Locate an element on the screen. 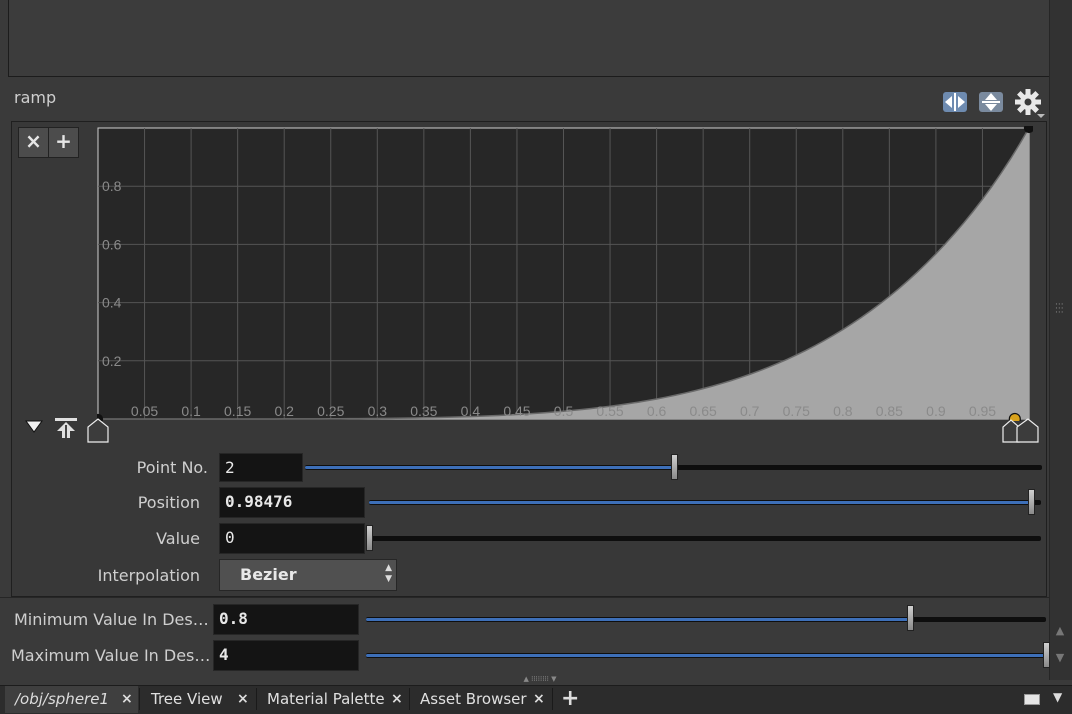 This screenshot has width=1072, height=714. add-tab-button: + is located at coordinates (570, 699).